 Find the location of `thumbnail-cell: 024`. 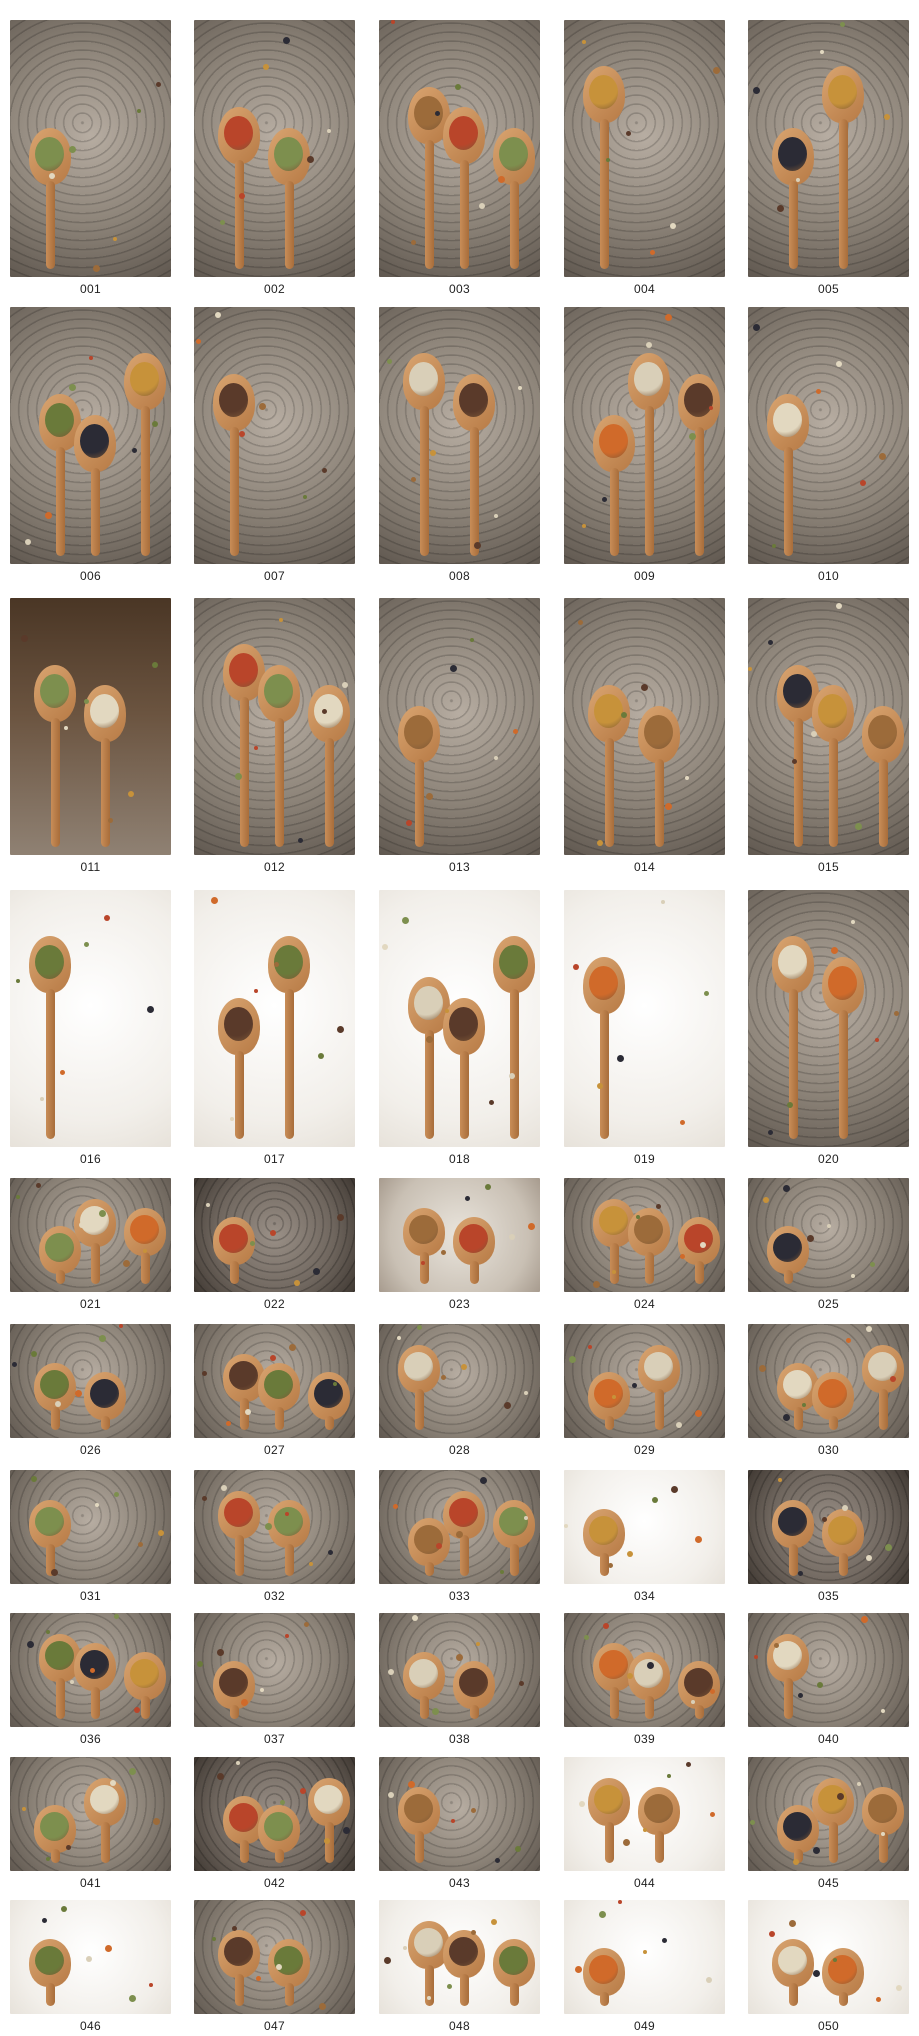

thumbnail-cell: 024 is located at coordinates (644, 1246).